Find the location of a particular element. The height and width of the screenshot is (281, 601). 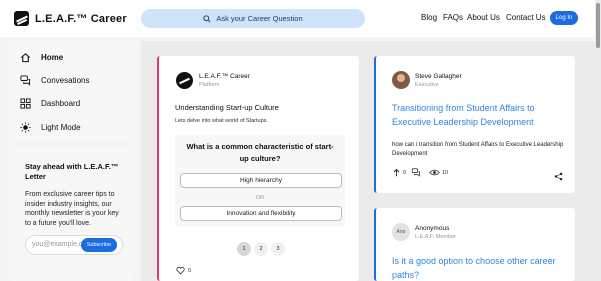

author-avatar is located at coordinates (184, 80).